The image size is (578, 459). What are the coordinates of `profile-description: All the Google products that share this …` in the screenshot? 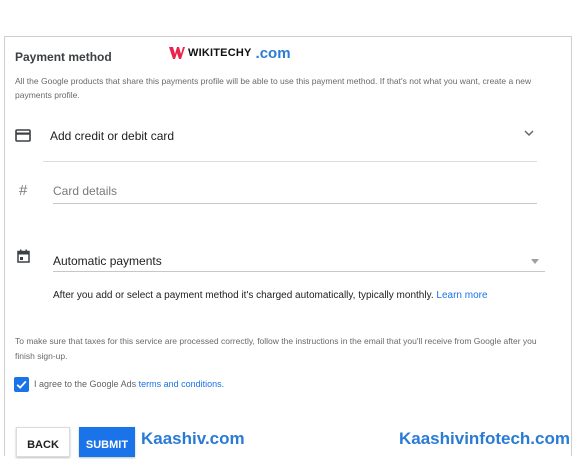 It's located at (273, 88).